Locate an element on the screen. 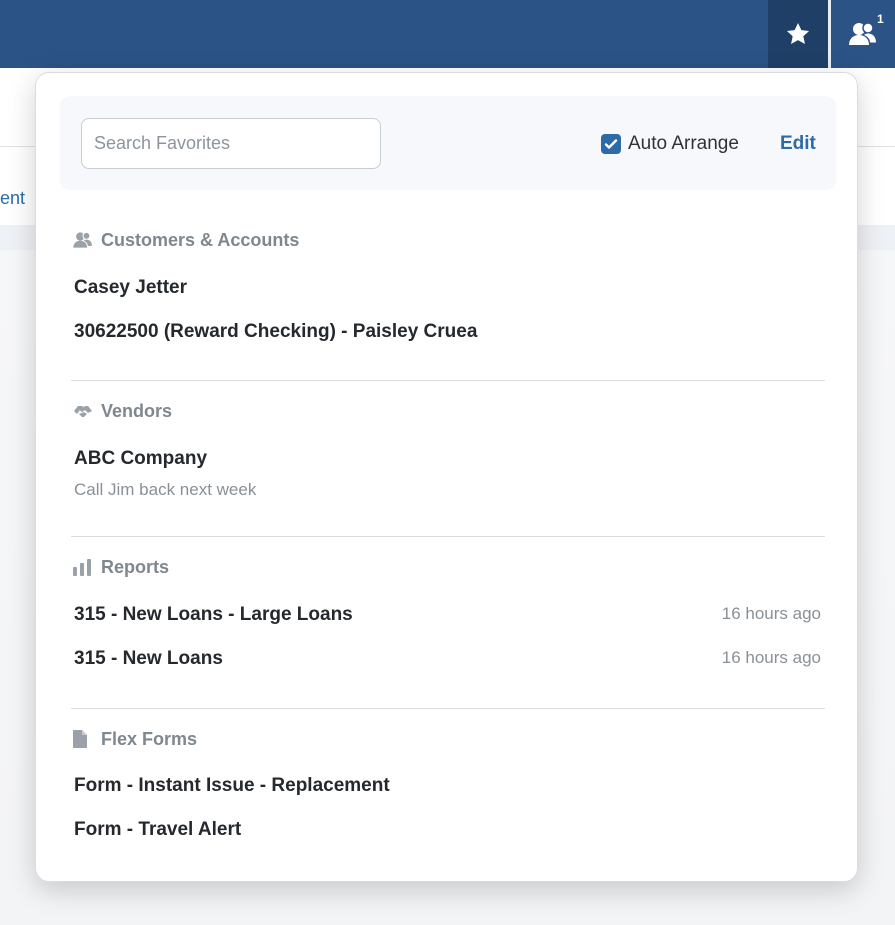  favorite-item: Form - Travel Alert is located at coordinates (157, 830).